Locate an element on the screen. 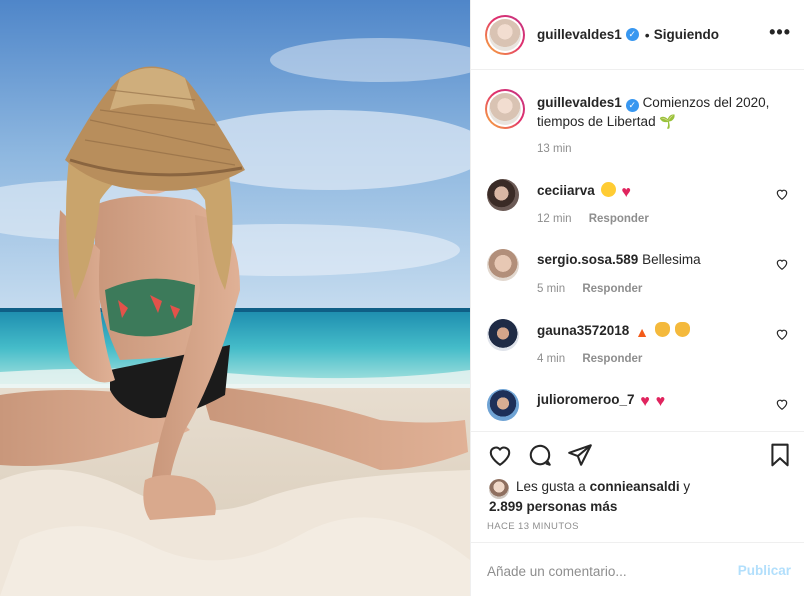  comment-time: 4 min is located at coordinates (551, 359).